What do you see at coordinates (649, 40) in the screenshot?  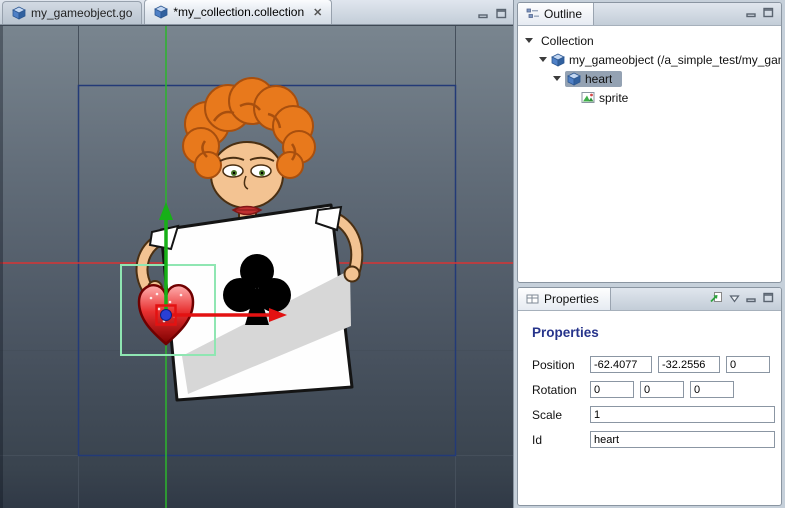 I see `tree-item-collection: Collection` at bounding box center [649, 40].